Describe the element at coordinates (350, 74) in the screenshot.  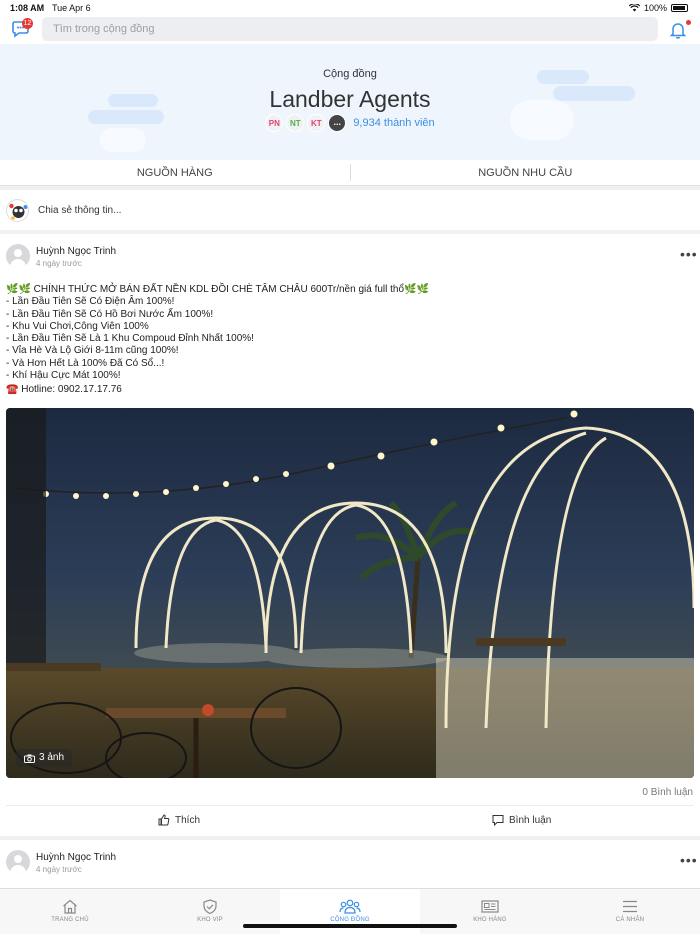
I see `community-label: Cộng đồng` at that location.